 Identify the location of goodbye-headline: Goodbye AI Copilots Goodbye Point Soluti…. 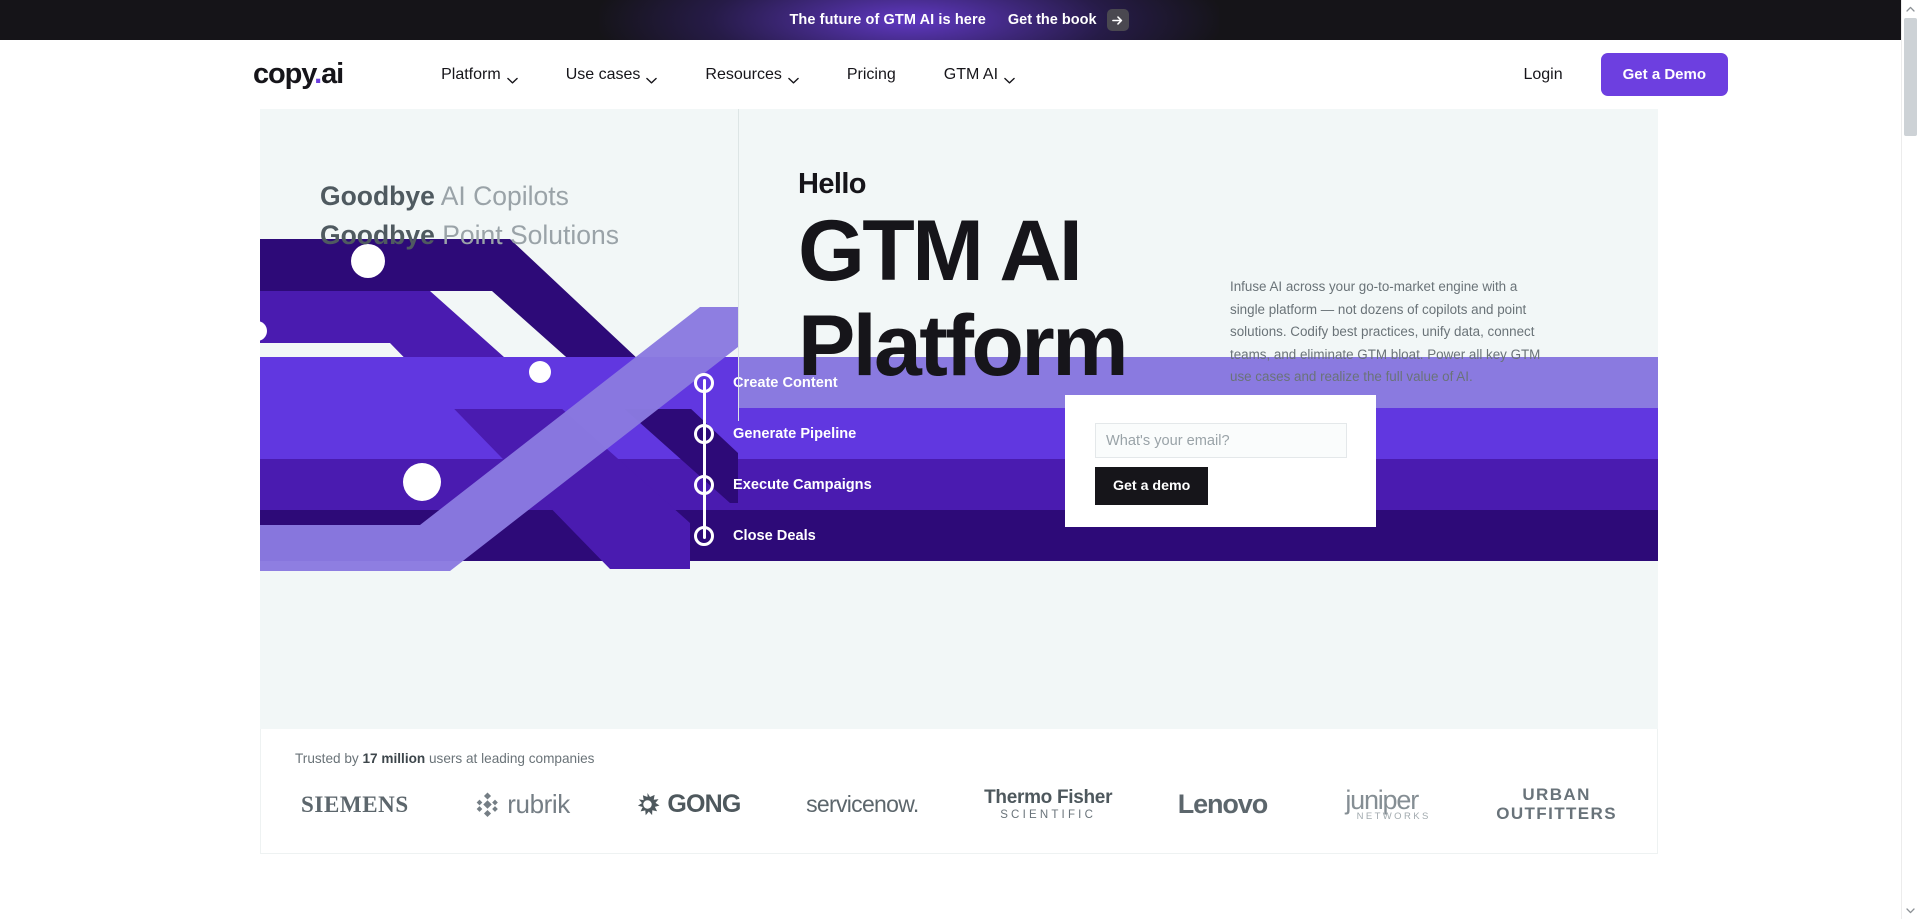
(469, 216).